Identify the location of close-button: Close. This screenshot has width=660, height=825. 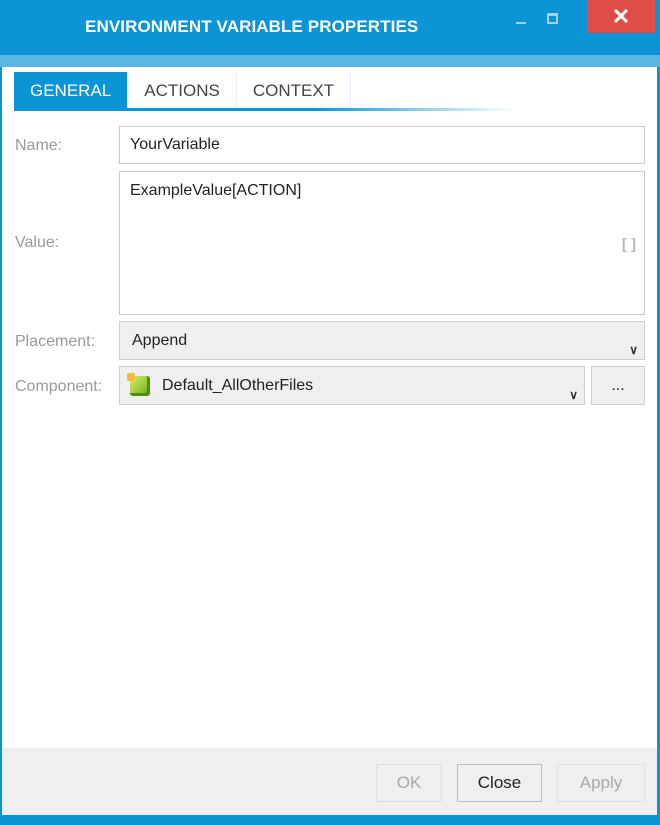
(499, 783).